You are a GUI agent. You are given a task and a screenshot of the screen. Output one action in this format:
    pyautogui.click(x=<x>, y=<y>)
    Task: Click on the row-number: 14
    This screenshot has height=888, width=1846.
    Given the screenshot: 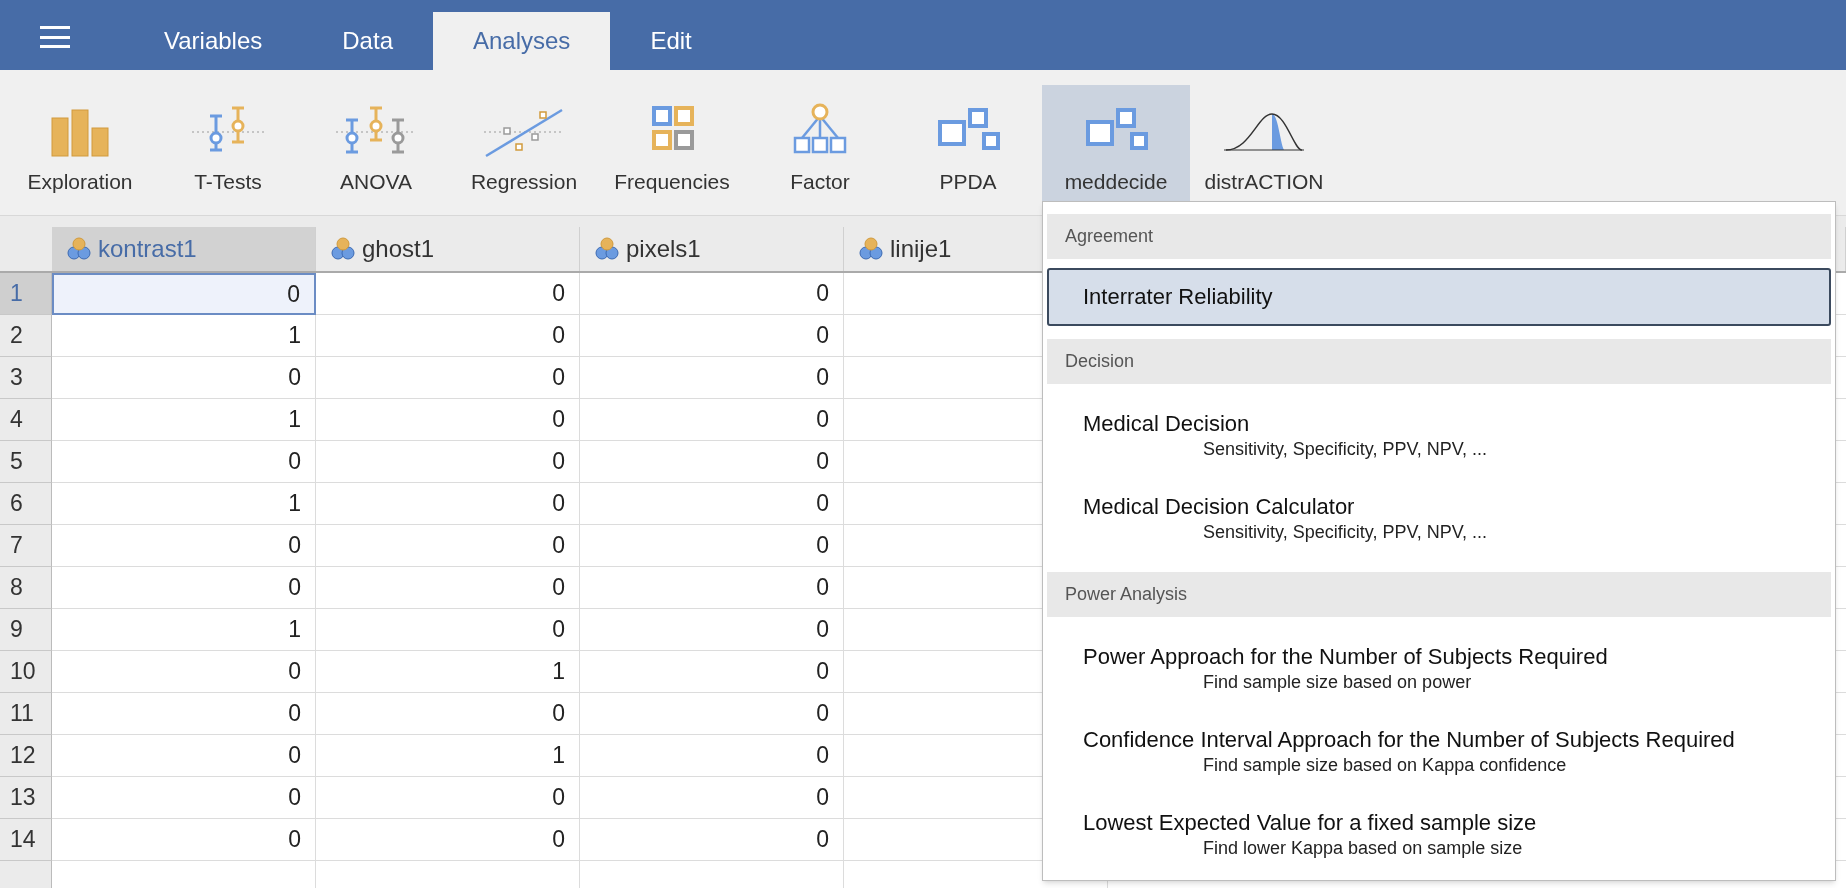 What is the action you would take?
    pyautogui.click(x=26, y=840)
    